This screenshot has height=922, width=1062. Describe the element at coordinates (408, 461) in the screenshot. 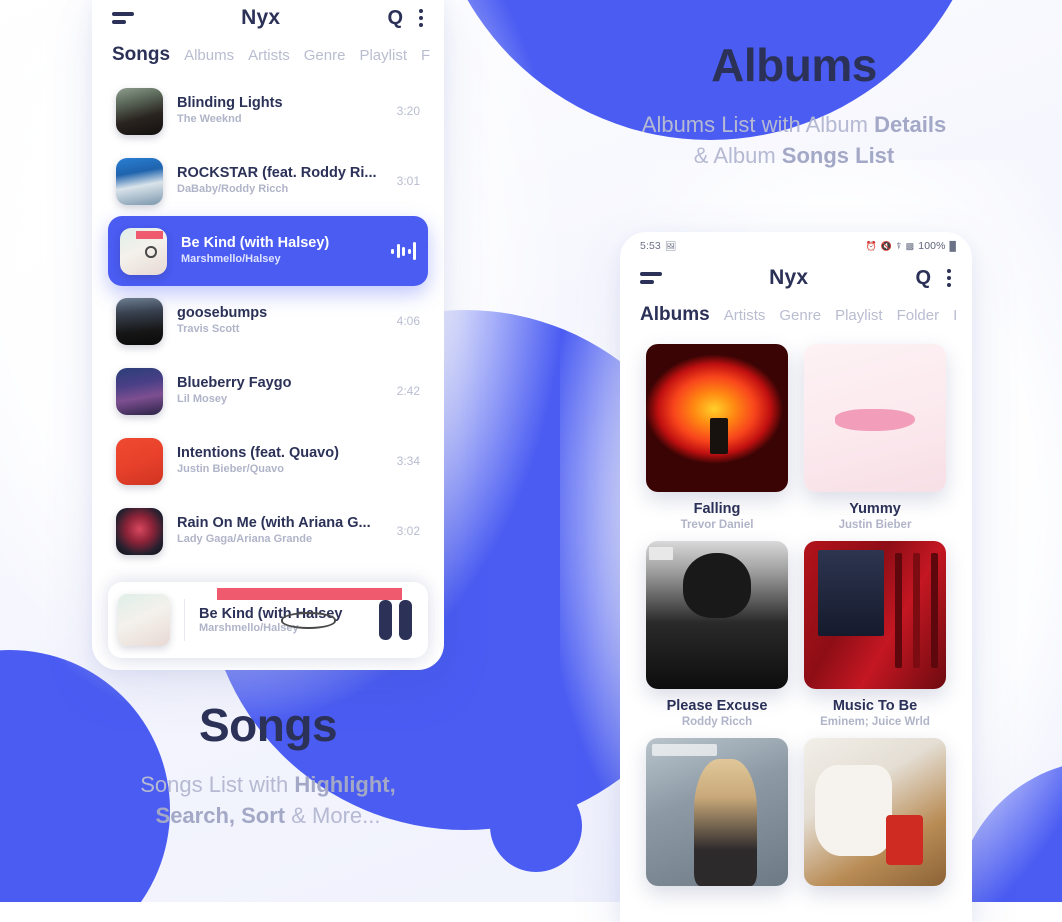

I see `song-duration: 3:34` at that location.